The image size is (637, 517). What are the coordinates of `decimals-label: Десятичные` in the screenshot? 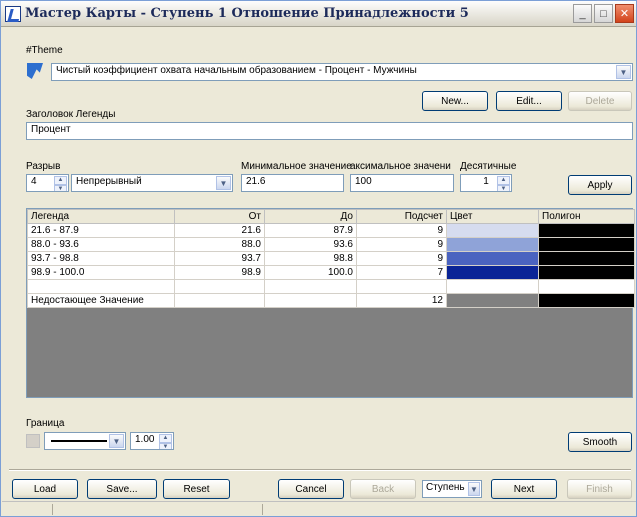 It's located at (488, 166).